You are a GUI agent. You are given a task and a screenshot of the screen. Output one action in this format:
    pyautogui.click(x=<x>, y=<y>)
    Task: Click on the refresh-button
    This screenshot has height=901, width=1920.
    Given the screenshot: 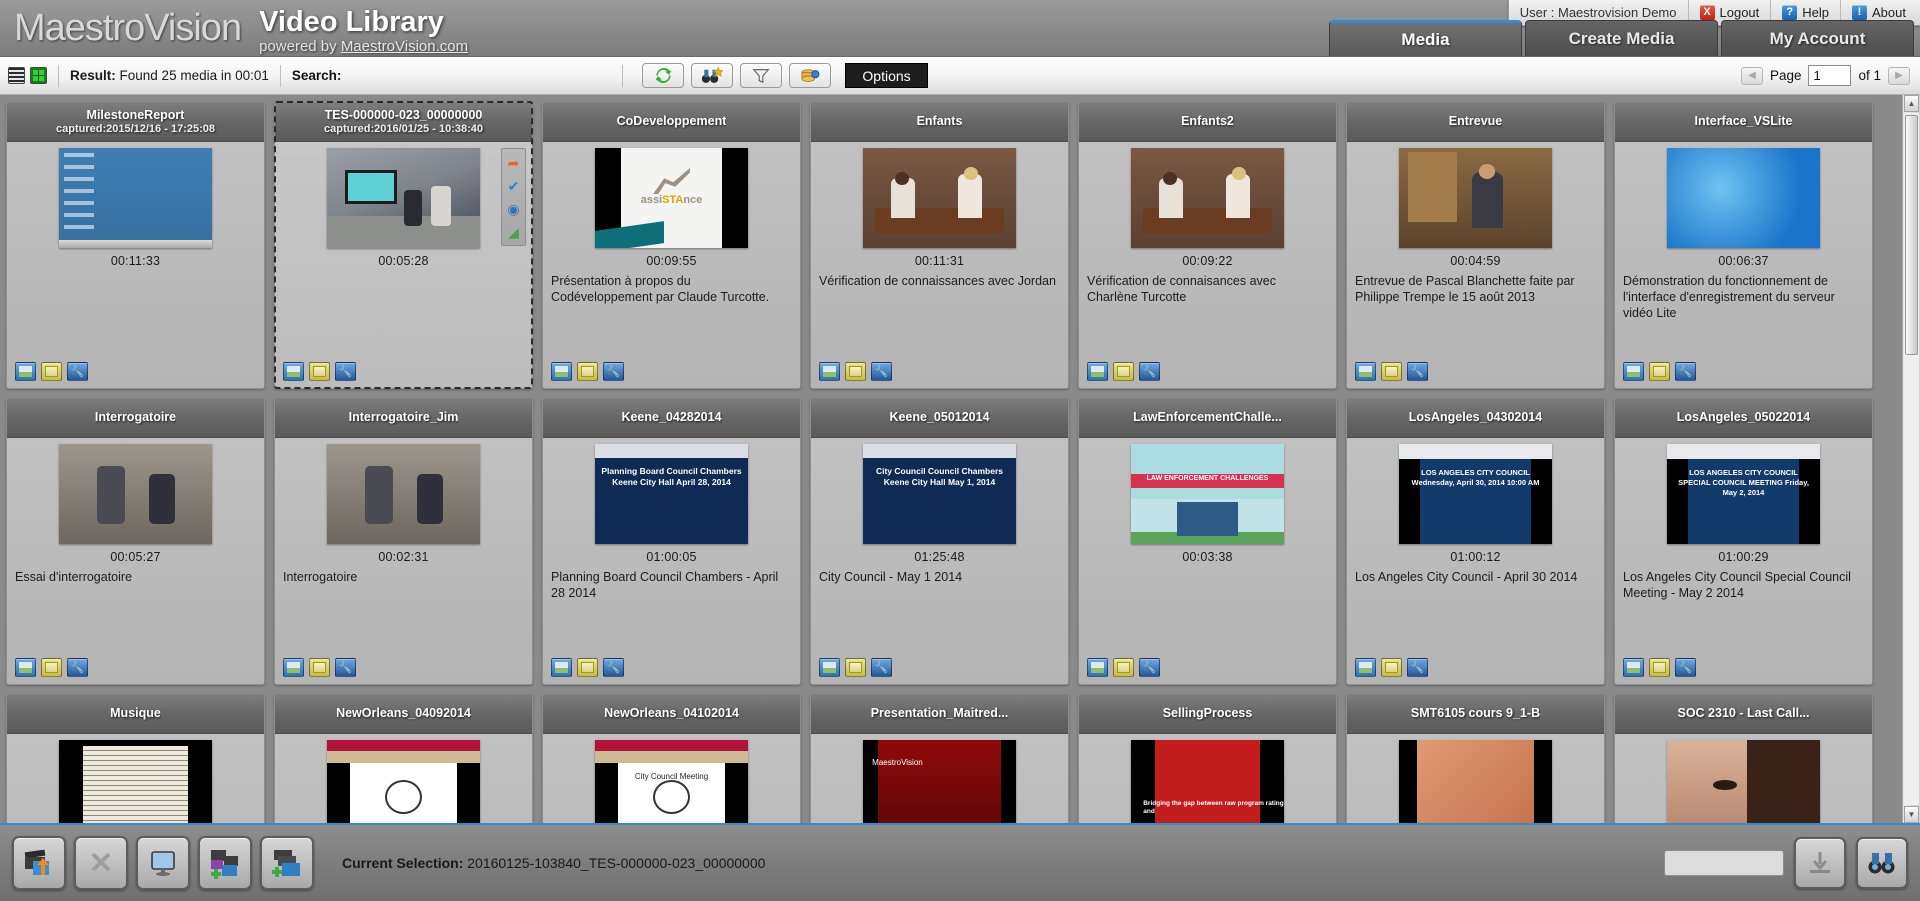 What is the action you would take?
    pyautogui.click(x=663, y=75)
    